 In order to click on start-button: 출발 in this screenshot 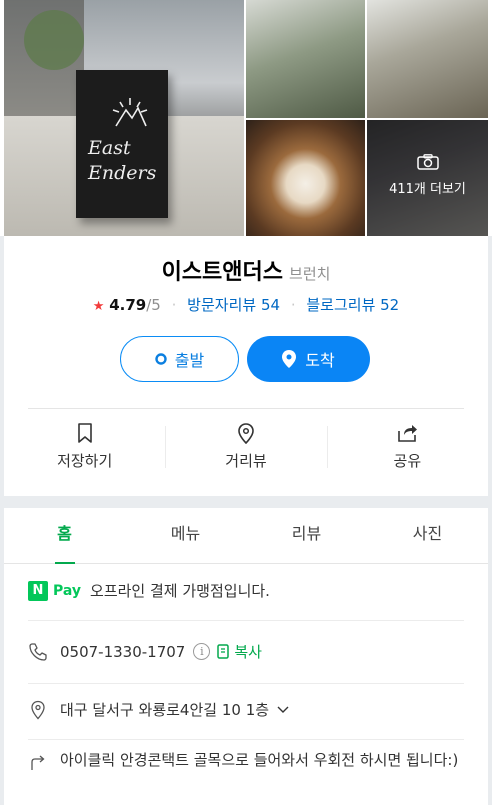, I will do `click(179, 359)`.